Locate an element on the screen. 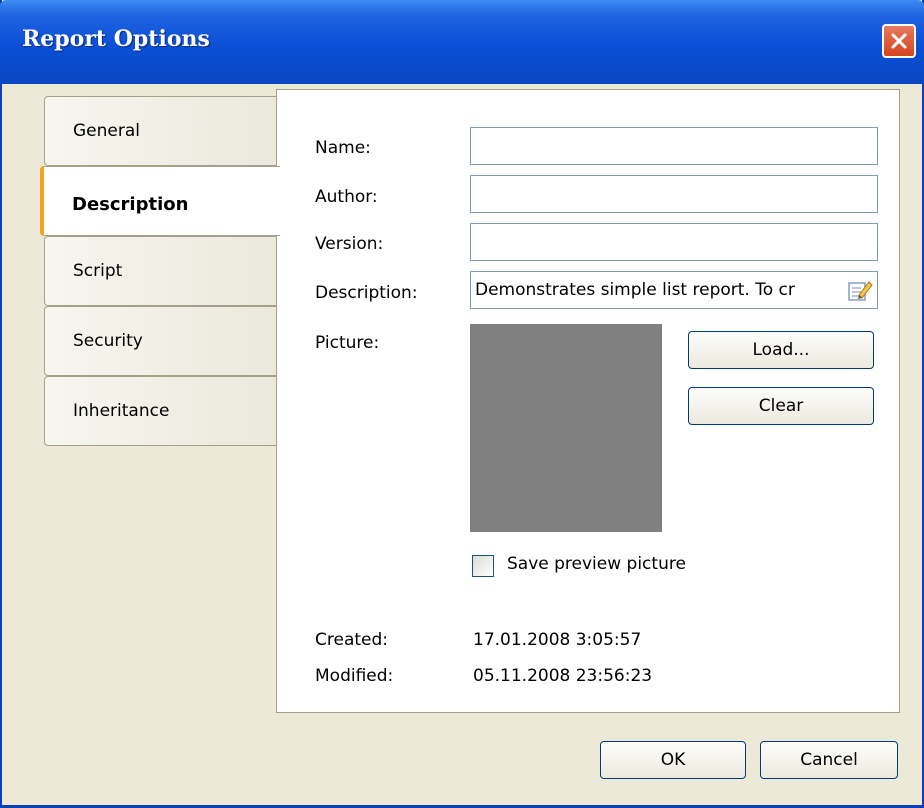 This screenshot has width=924, height=808. clear-button: Clear is located at coordinates (781, 406).